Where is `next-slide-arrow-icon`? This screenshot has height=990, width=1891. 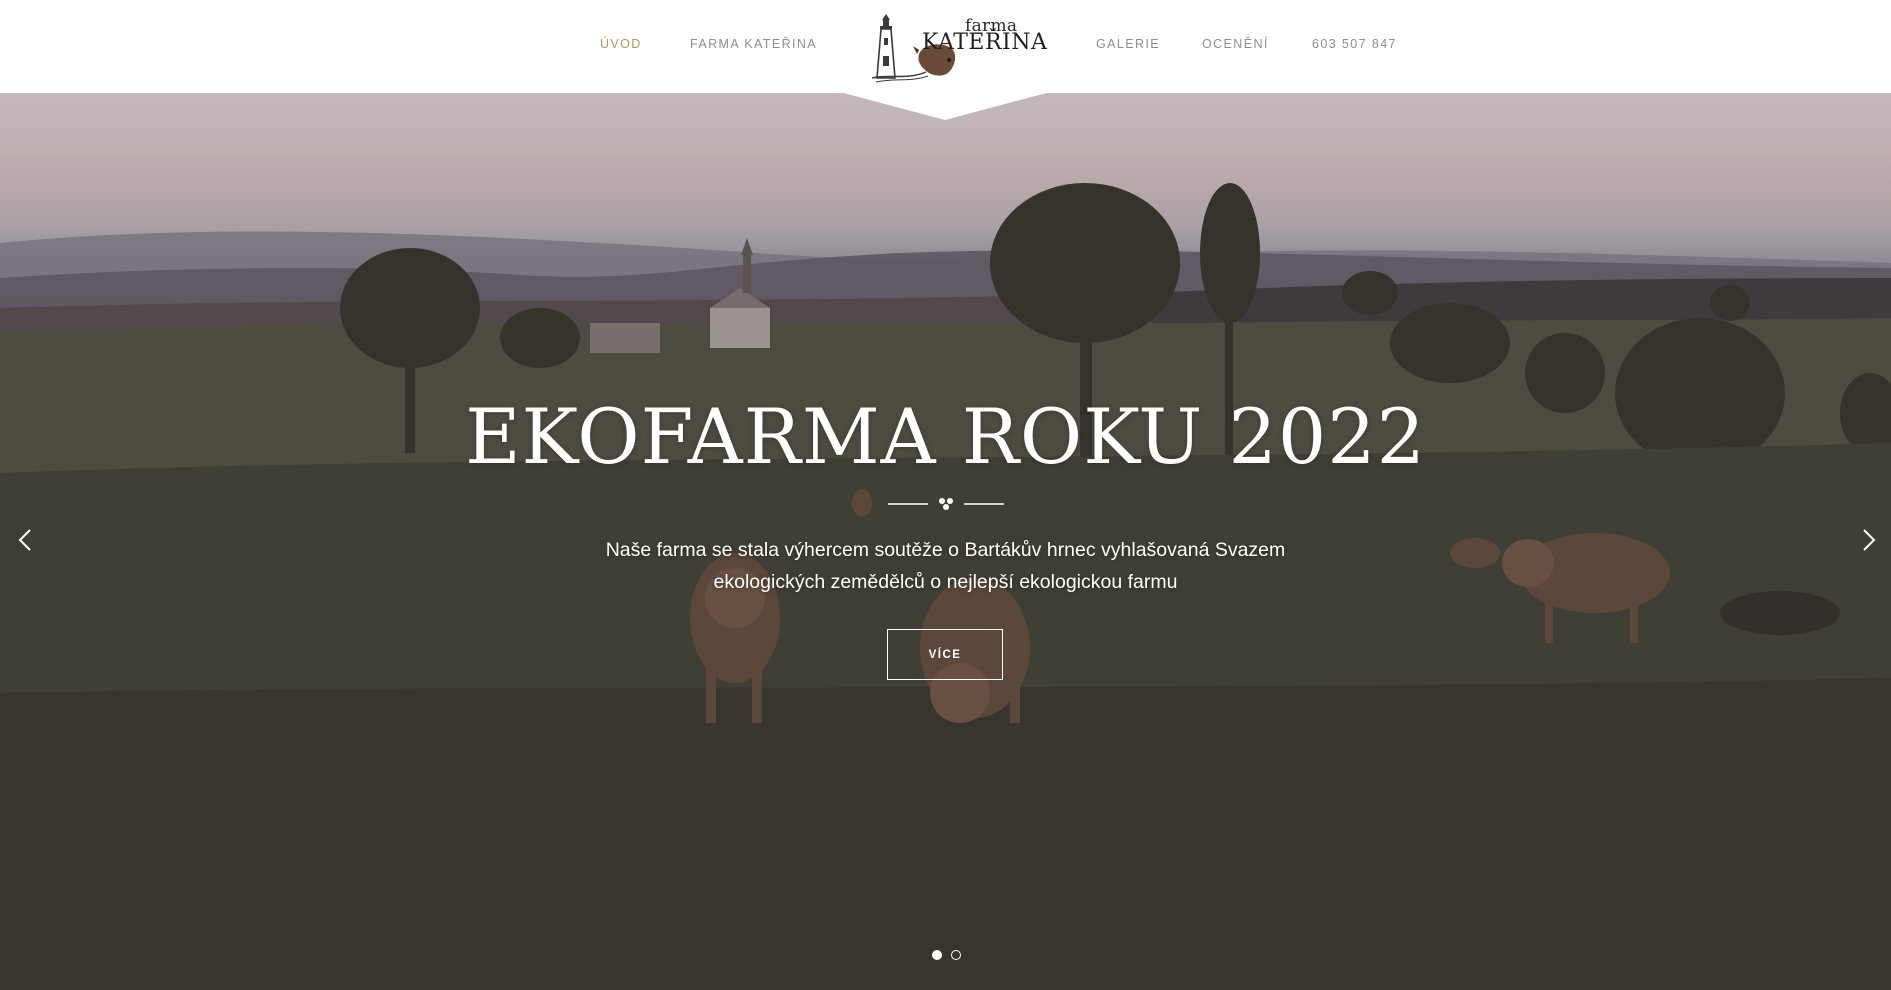 next-slide-arrow-icon is located at coordinates (1869, 540).